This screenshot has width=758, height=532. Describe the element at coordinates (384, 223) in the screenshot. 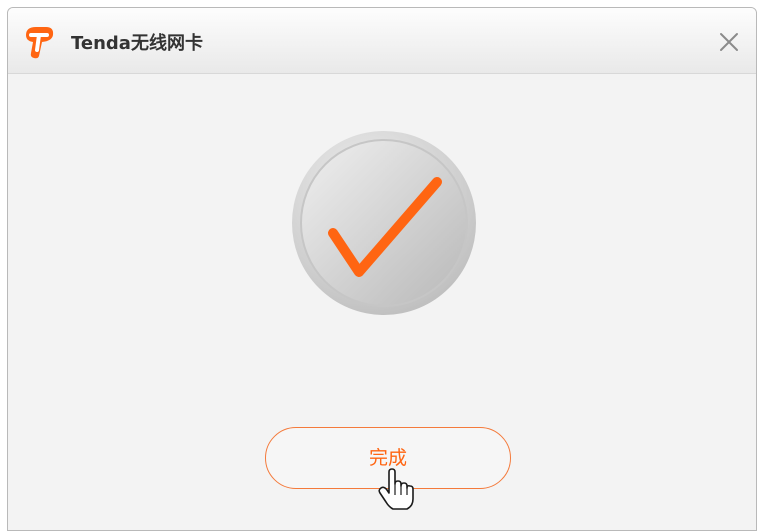

I see `checkmark-success-icon` at that location.